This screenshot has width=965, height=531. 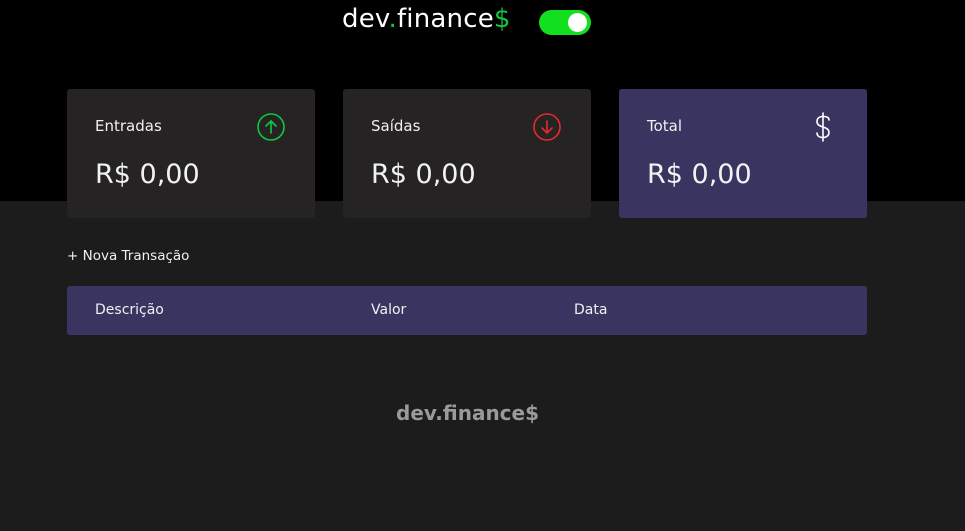 I want to click on logo-prefix: dev, so click(x=365, y=19).